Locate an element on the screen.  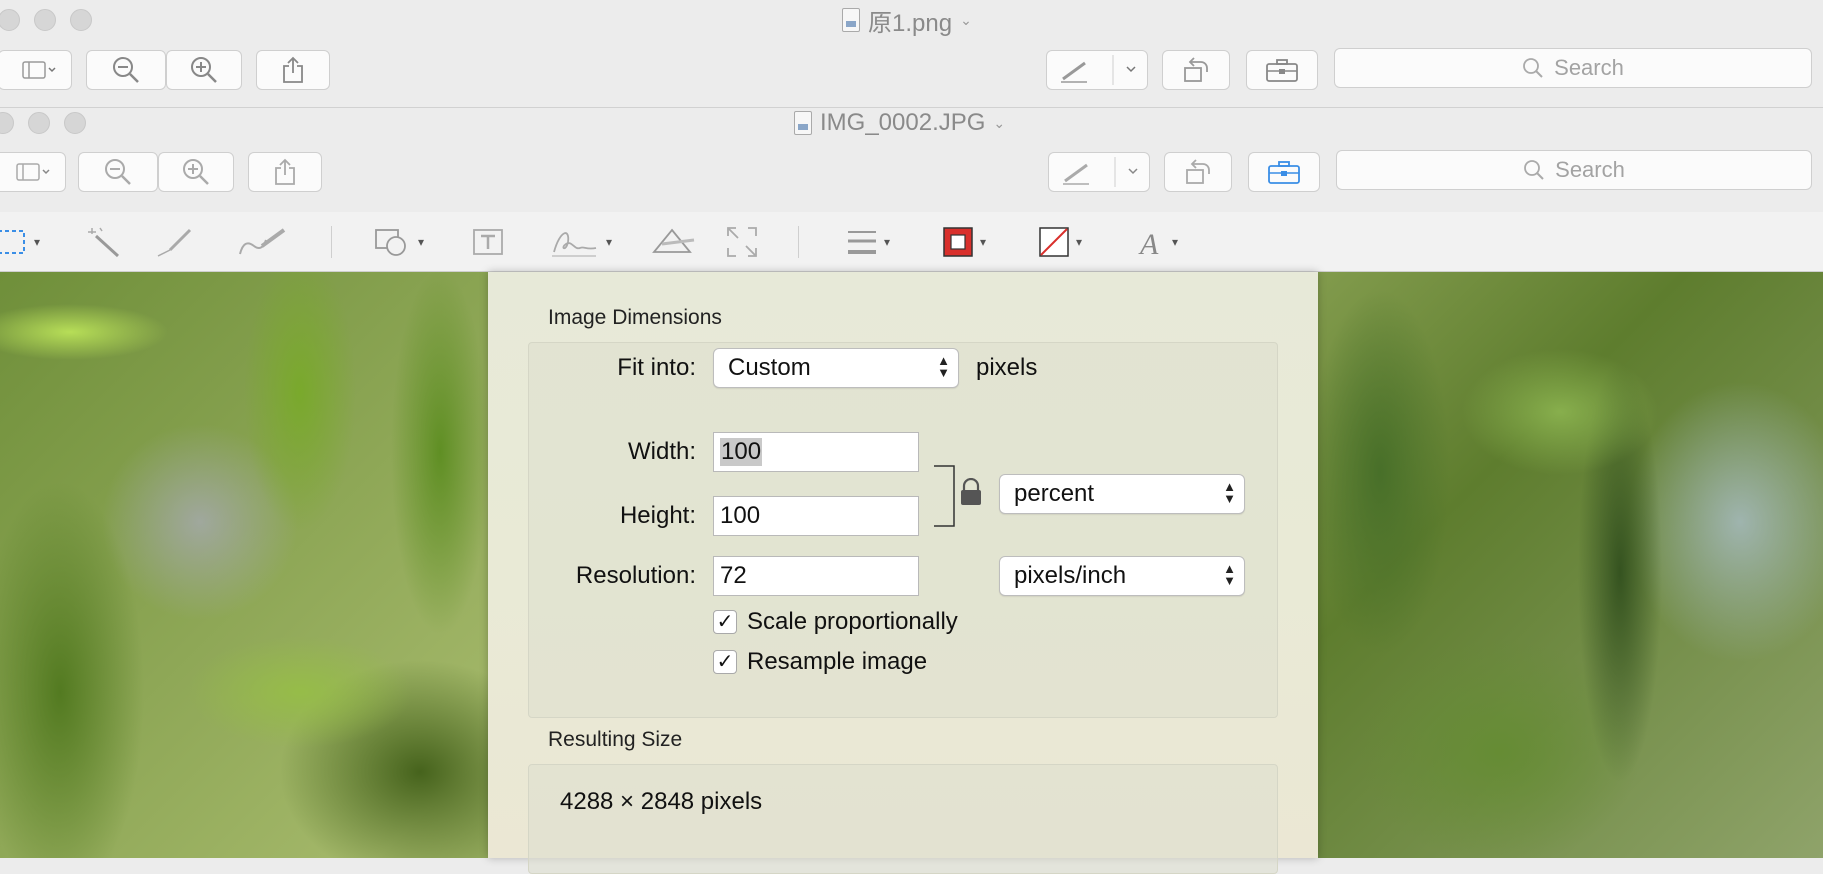
front-sidebar-button is located at coordinates (33, 172).